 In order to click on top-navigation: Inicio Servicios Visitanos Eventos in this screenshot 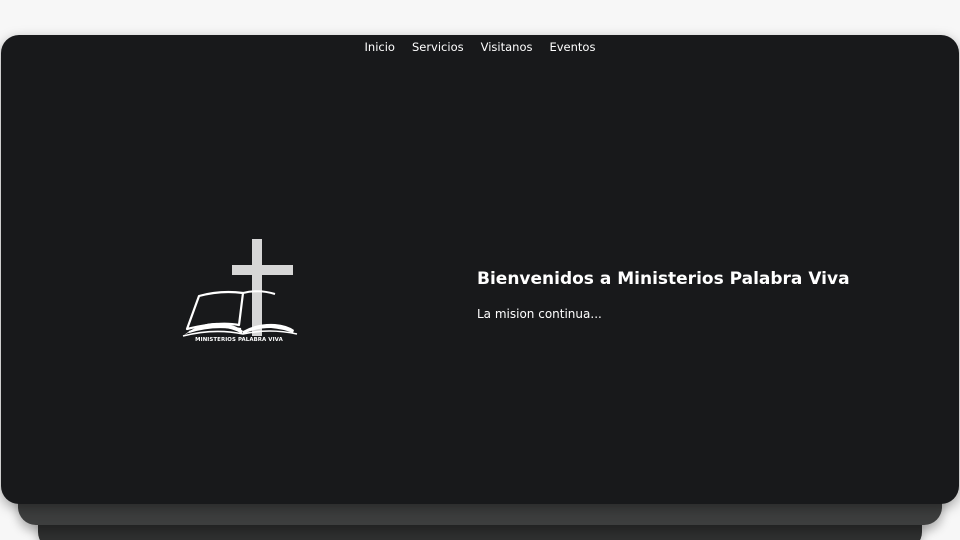, I will do `click(480, 47)`.